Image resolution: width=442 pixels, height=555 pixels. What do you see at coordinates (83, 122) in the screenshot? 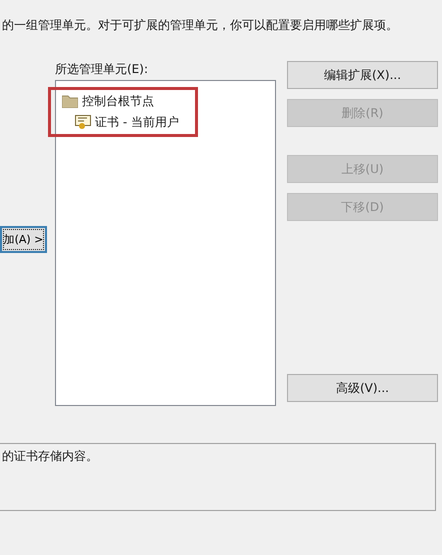
I see `certificate-icon` at bounding box center [83, 122].